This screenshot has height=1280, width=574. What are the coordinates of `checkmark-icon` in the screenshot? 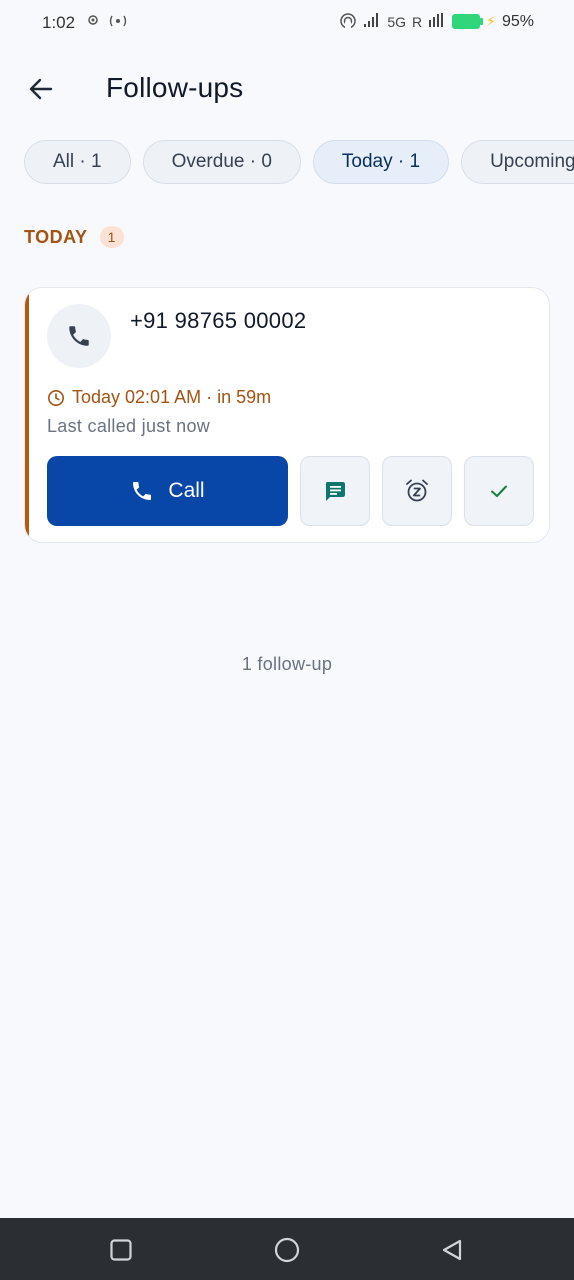 It's located at (499, 491).